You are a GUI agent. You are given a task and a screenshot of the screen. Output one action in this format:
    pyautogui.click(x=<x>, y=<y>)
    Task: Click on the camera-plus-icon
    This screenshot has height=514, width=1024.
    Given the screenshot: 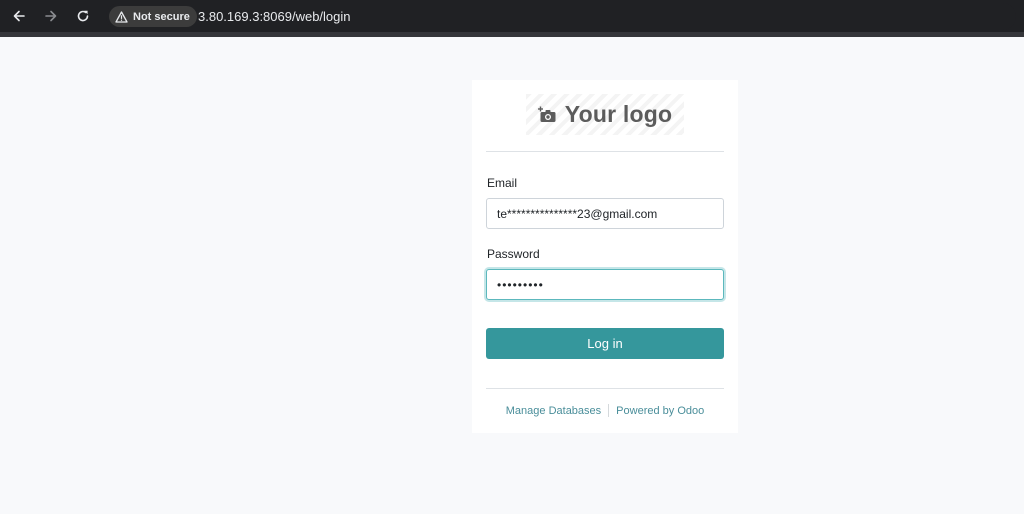 What is the action you would take?
    pyautogui.click(x=546, y=114)
    